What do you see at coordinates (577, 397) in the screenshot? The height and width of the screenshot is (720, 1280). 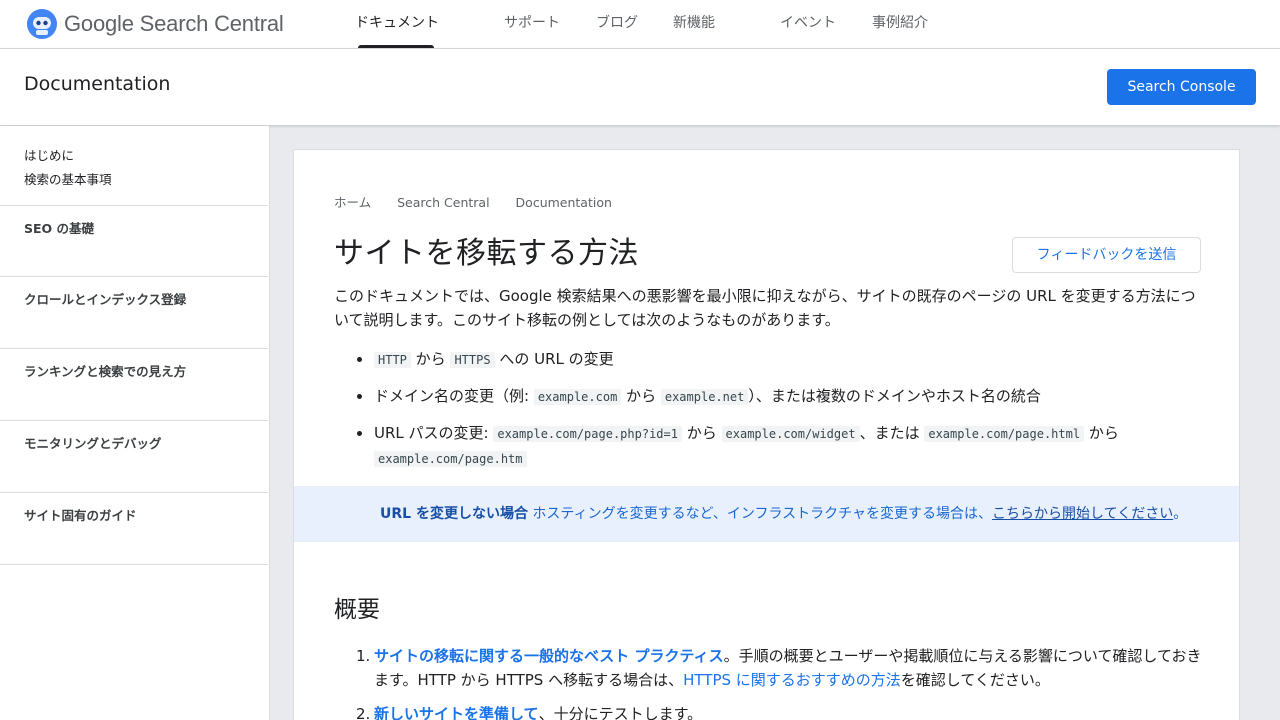 I see `inline-code: example.com` at bounding box center [577, 397].